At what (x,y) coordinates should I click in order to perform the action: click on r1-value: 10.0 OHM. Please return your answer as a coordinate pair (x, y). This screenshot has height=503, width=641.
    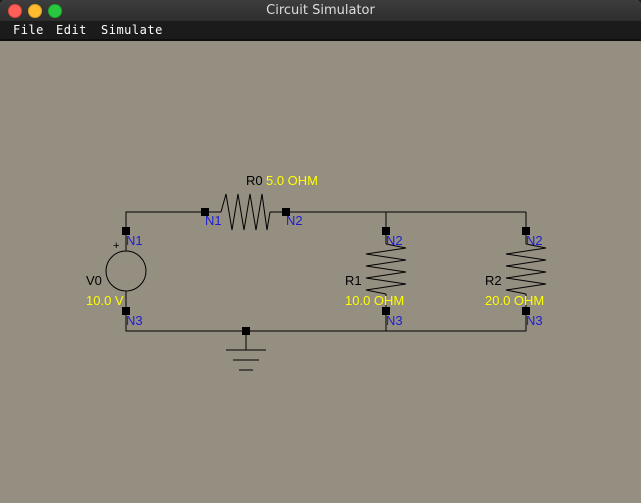
    Looking at the image, I should click on (374, 300).